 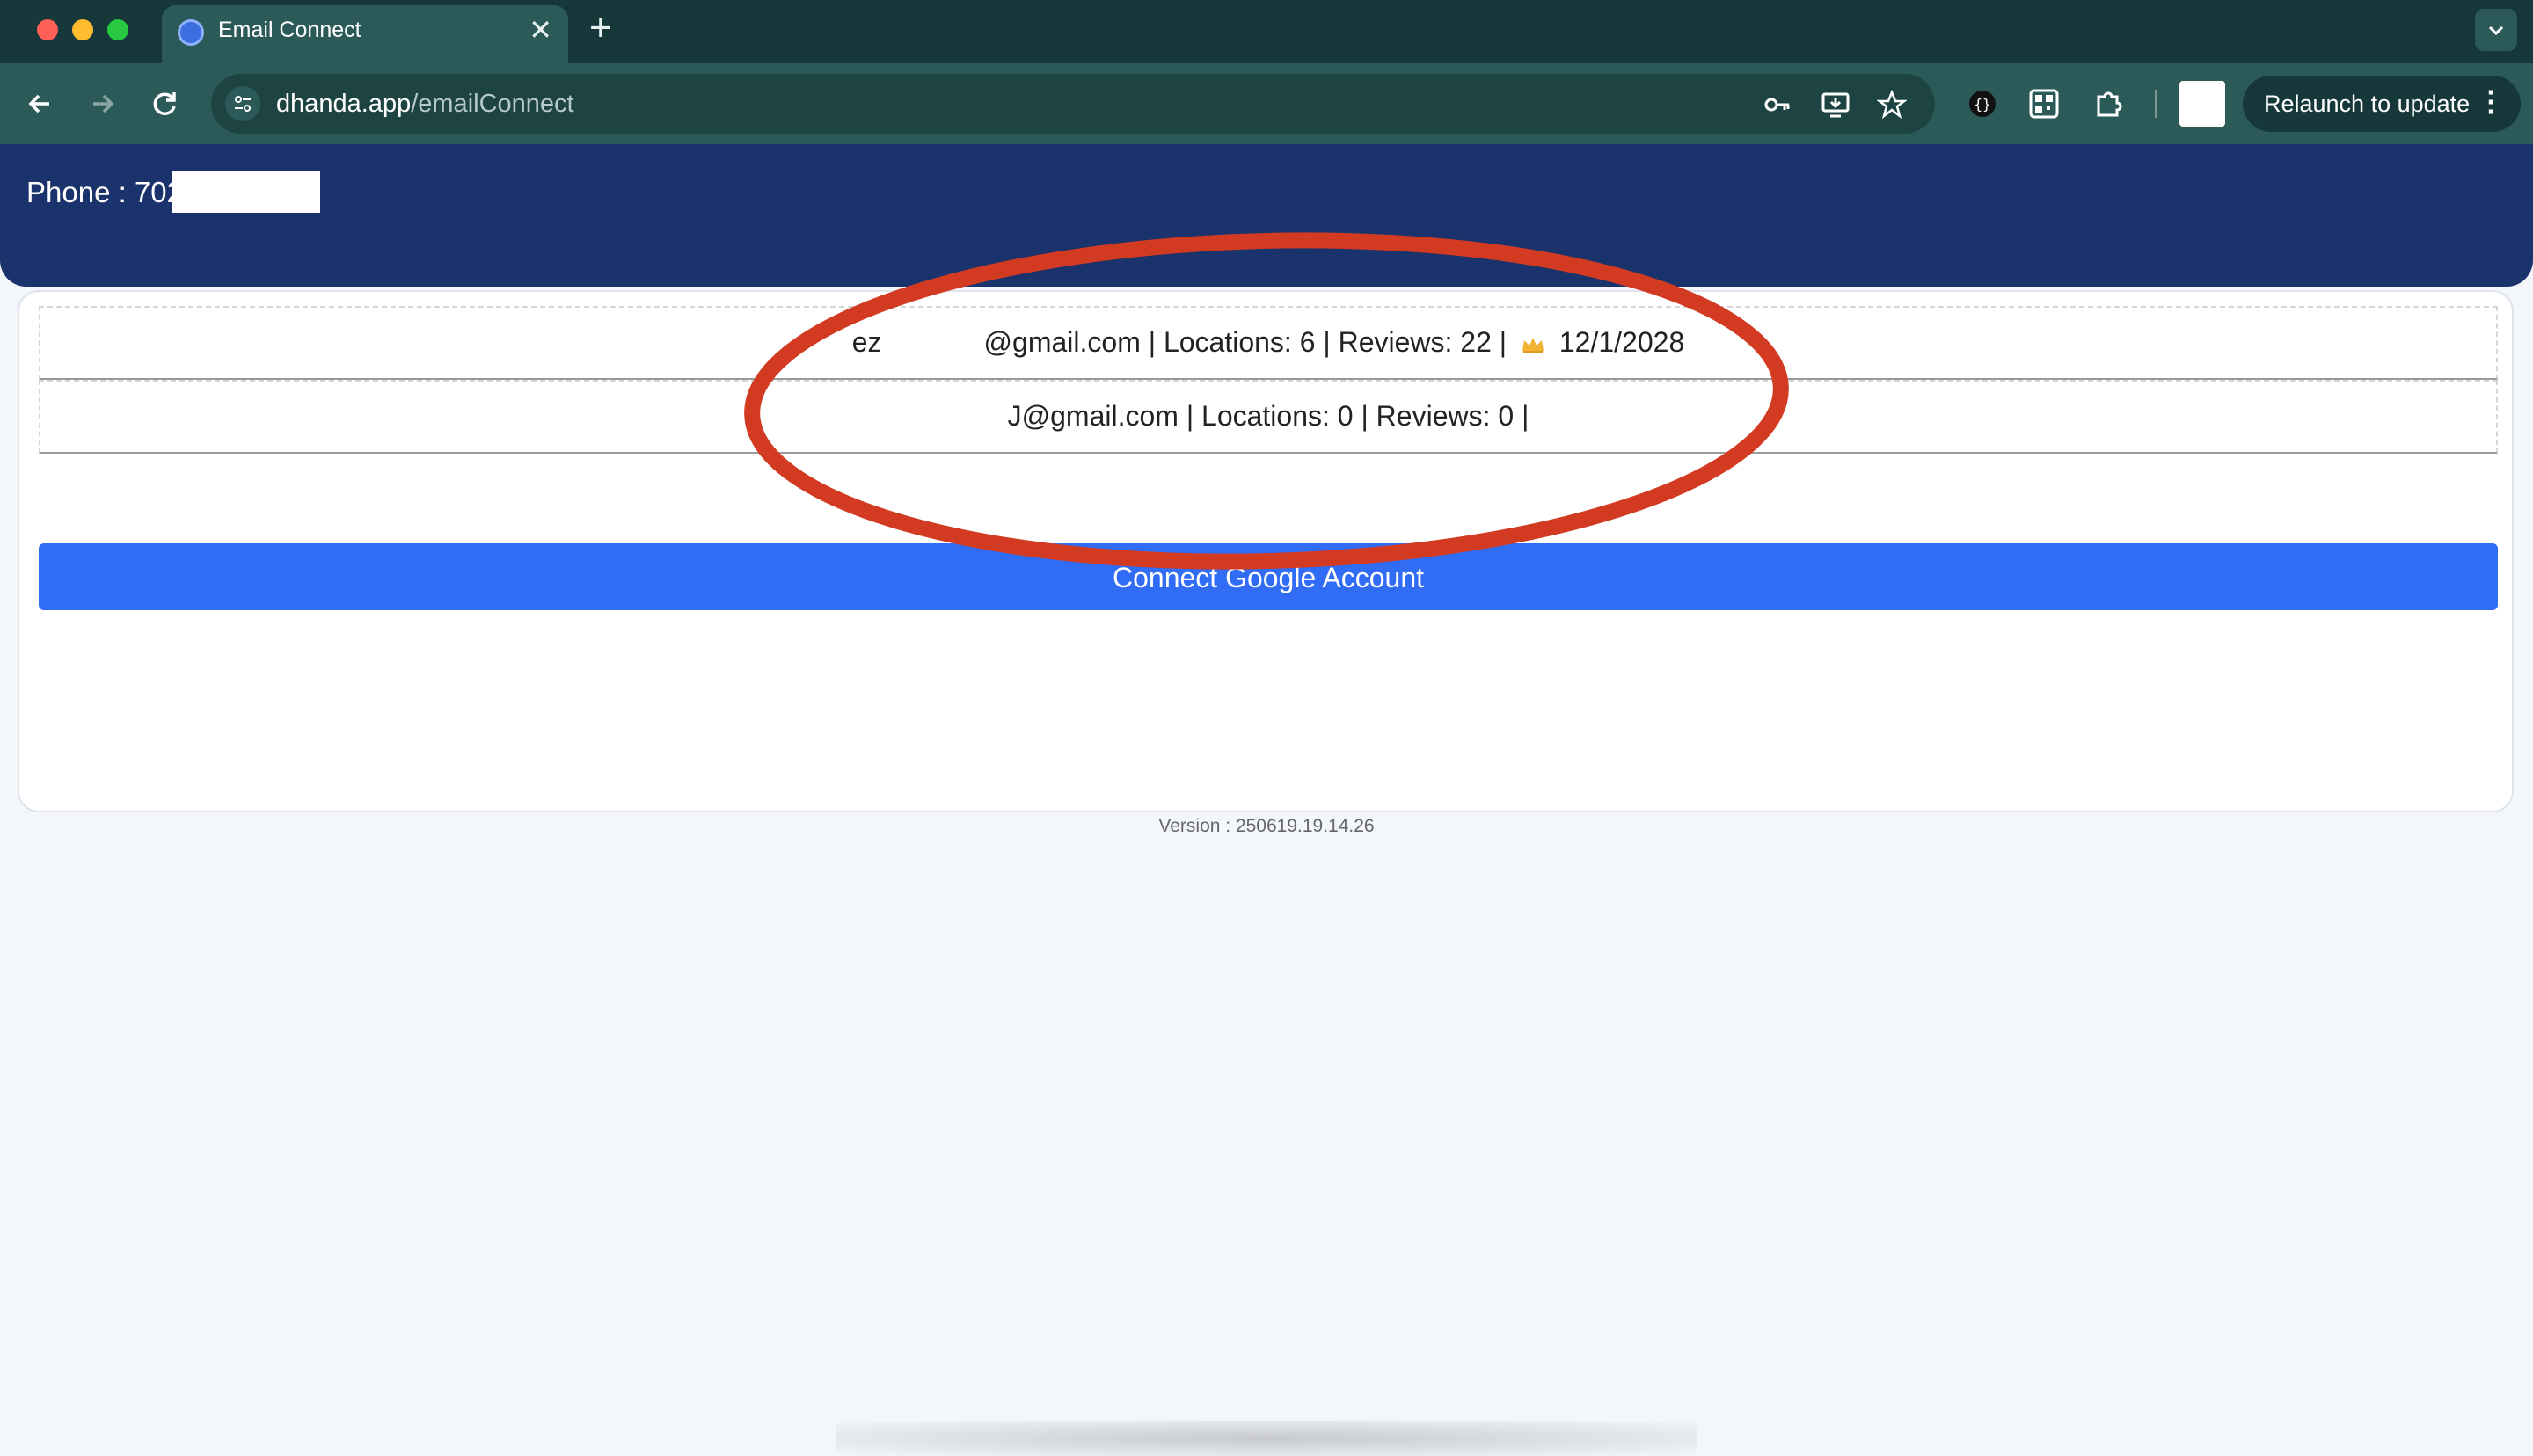 I want to click on extensions-puzzle-icon, so click(x=2109, y=104).